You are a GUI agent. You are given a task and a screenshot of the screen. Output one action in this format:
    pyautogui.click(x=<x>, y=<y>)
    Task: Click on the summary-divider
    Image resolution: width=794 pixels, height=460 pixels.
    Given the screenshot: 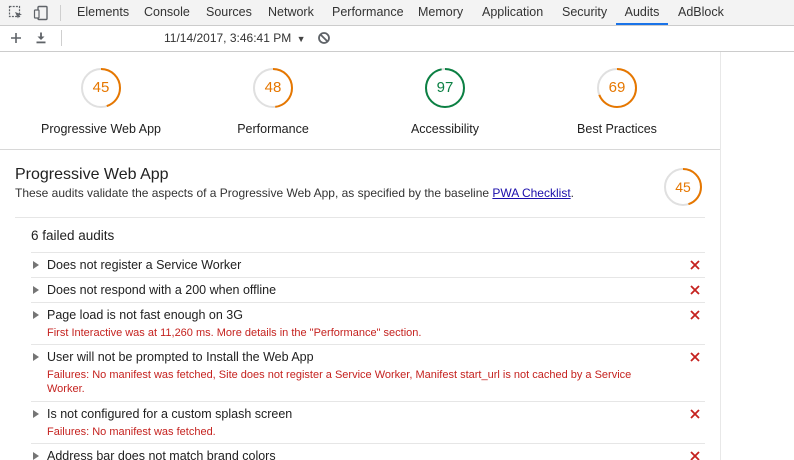 What is the action you would take?
    pyautogui.click(x=360, y=149)
    